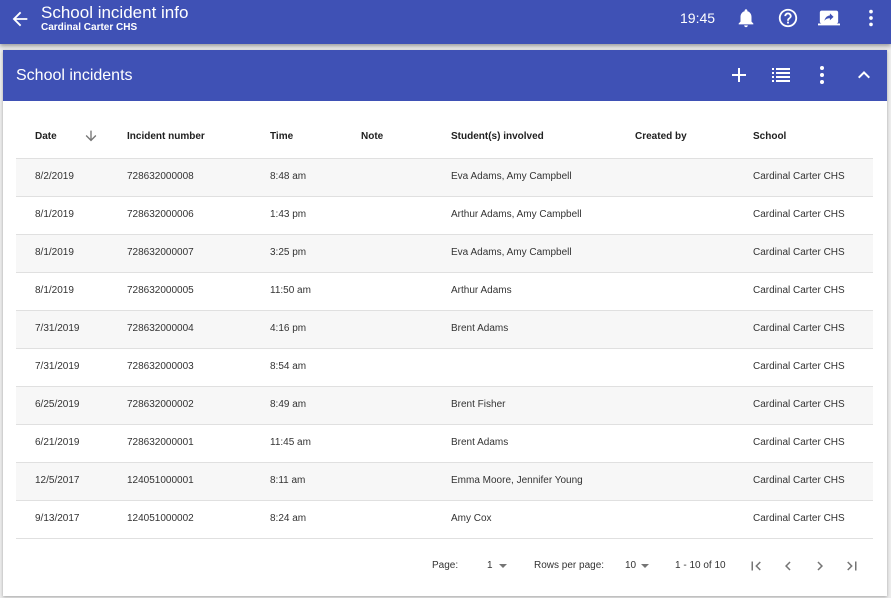 The height and width of the screenshot is (598, 891). I want to click on cell-time: 8:11 am, so click(288, 480).